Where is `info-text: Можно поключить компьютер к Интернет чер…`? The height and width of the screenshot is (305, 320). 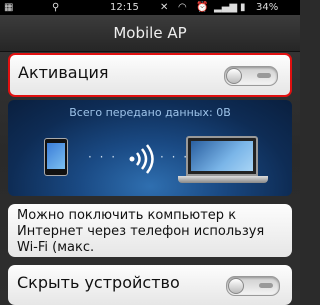 info-text: Можно поключить компьютер к Интернет чер… is located at coordinates (141, 231).